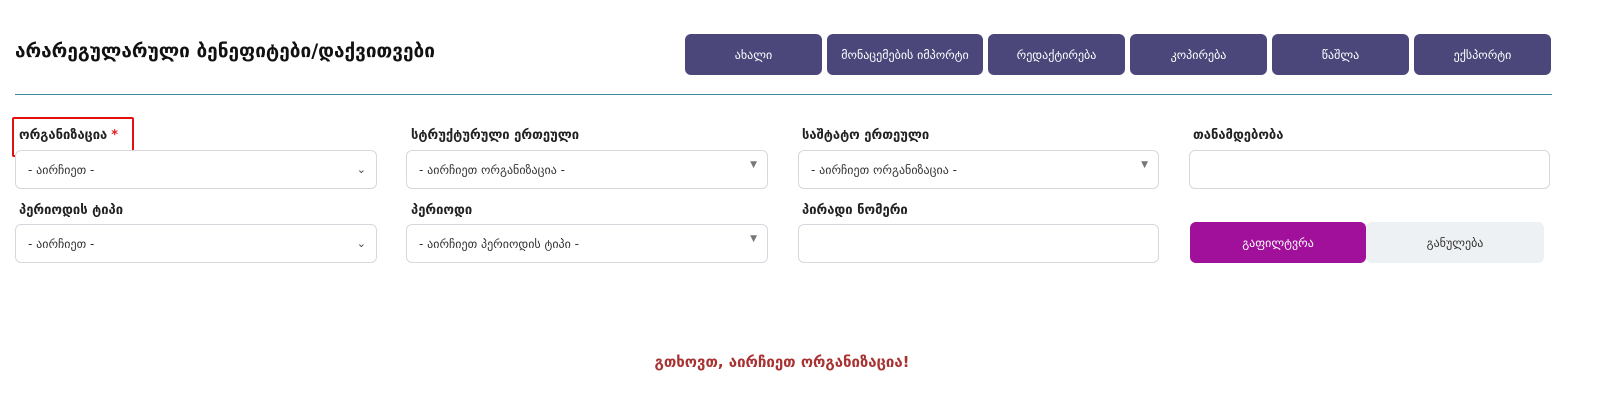  I want to click on page-title: არარეგულარული ბენეფიტები/დაქვითვები, so click(225, 51).